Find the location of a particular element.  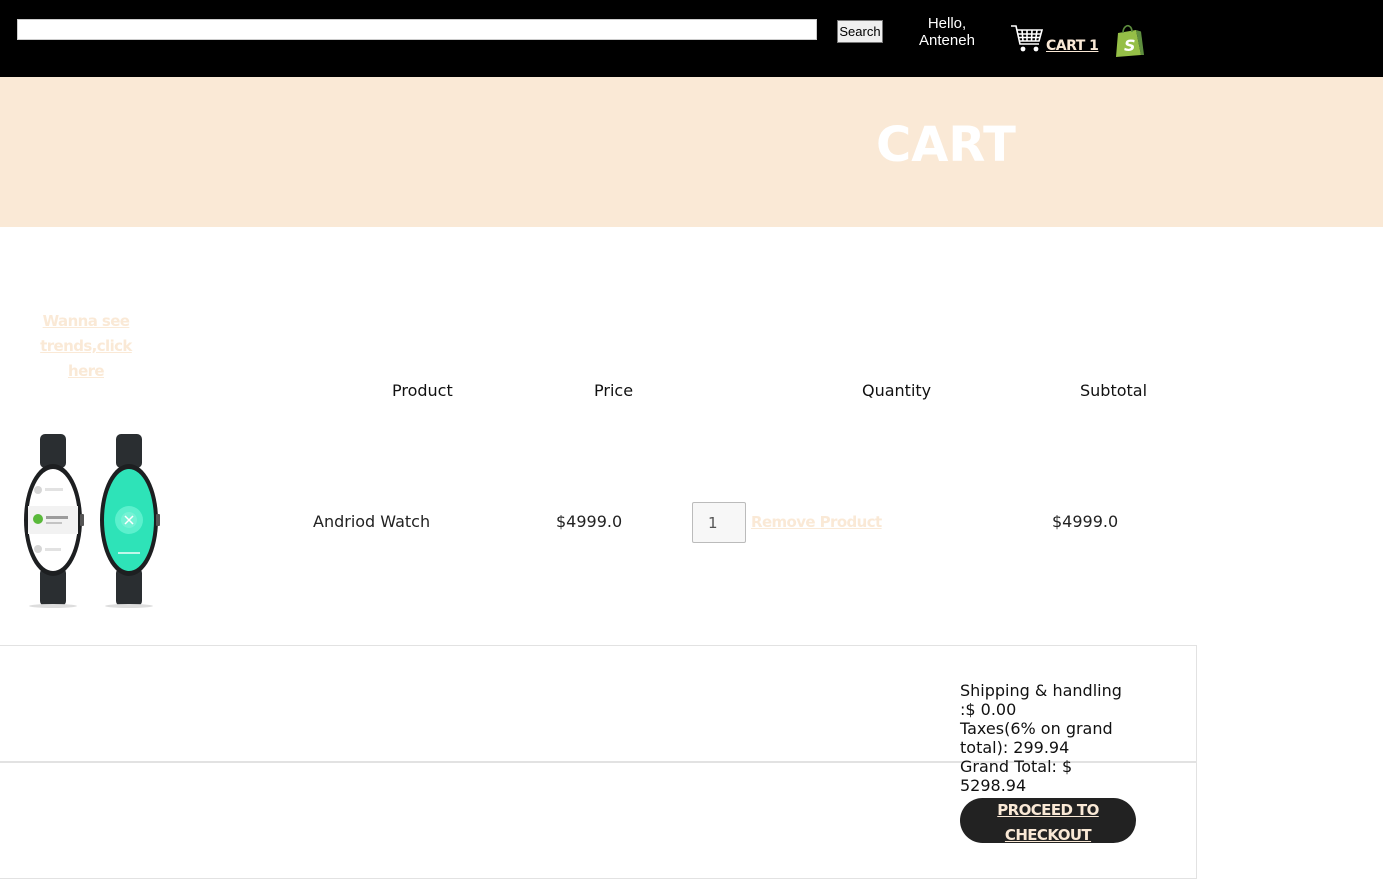

search-input is located at coordinates (417, 29).